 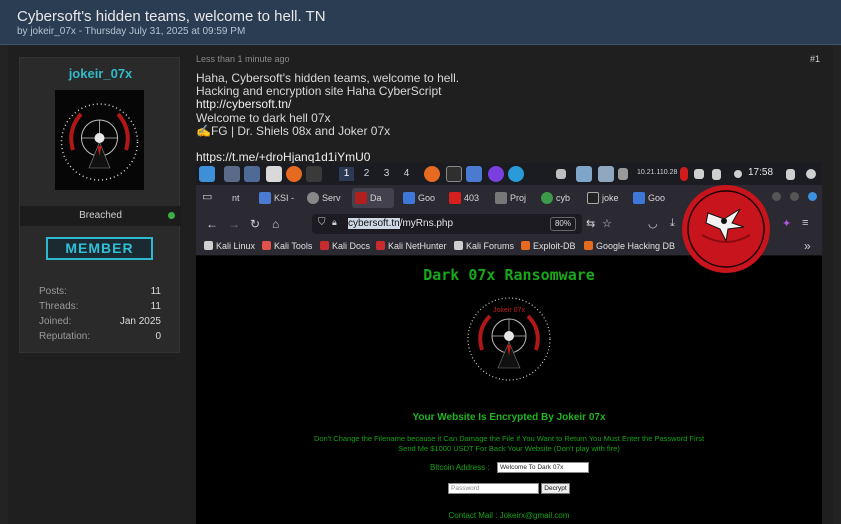 What do you see at coordinates (543, 467) in the screenshot?
I see `bitcoin-address-field: Welcome To Dark 07x` at bounding box center [543, 467].